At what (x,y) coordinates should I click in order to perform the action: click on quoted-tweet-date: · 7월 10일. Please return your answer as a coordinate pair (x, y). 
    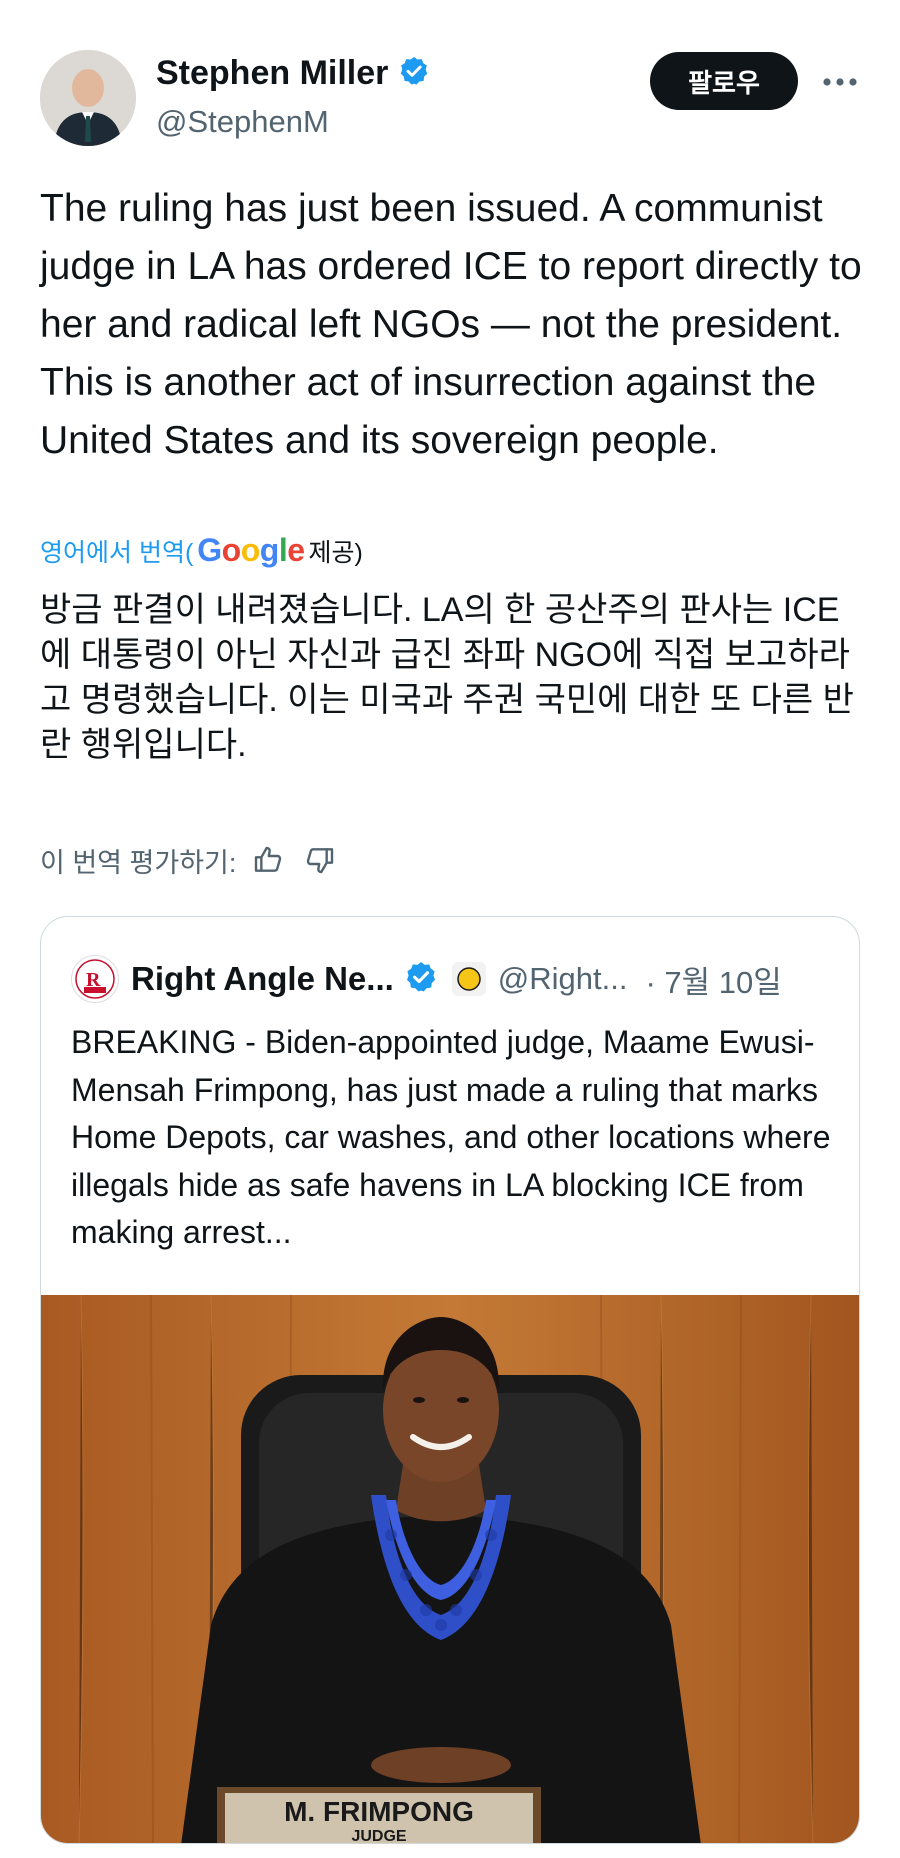
    Looking at the image, I should click on (713, 979).